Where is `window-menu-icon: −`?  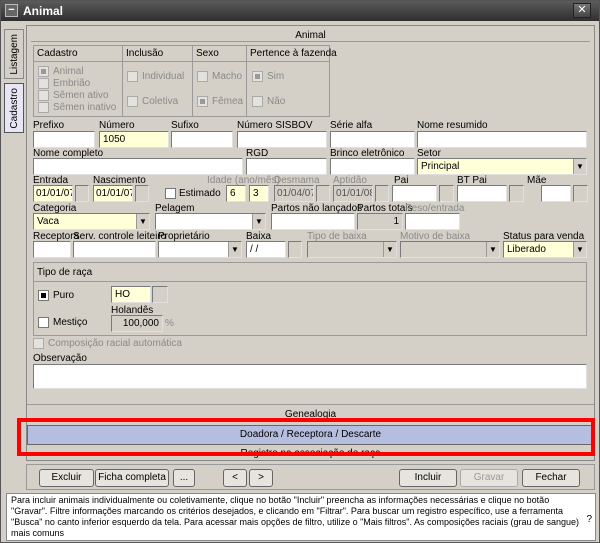 window-menu-icon: − is located at coordinates (11, 10).